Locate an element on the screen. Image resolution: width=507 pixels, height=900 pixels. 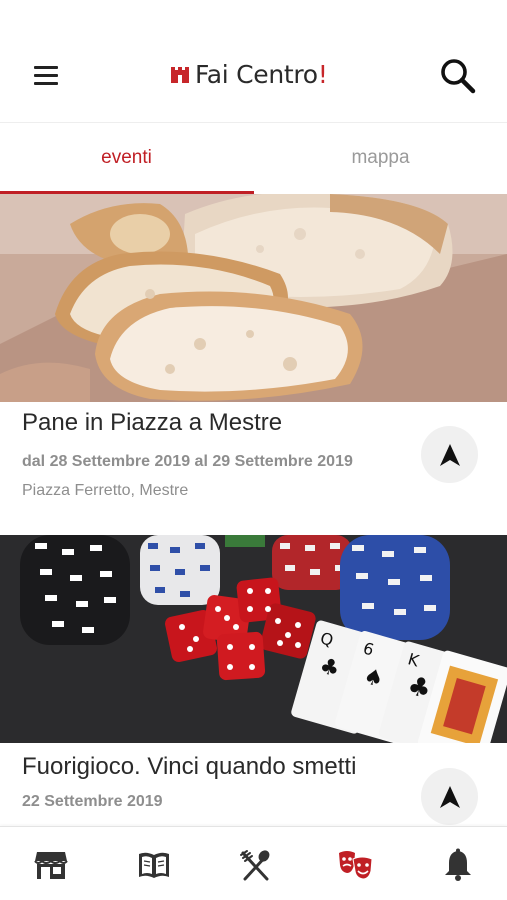
fork-spoon-icon is located at coordinates (255, 865).